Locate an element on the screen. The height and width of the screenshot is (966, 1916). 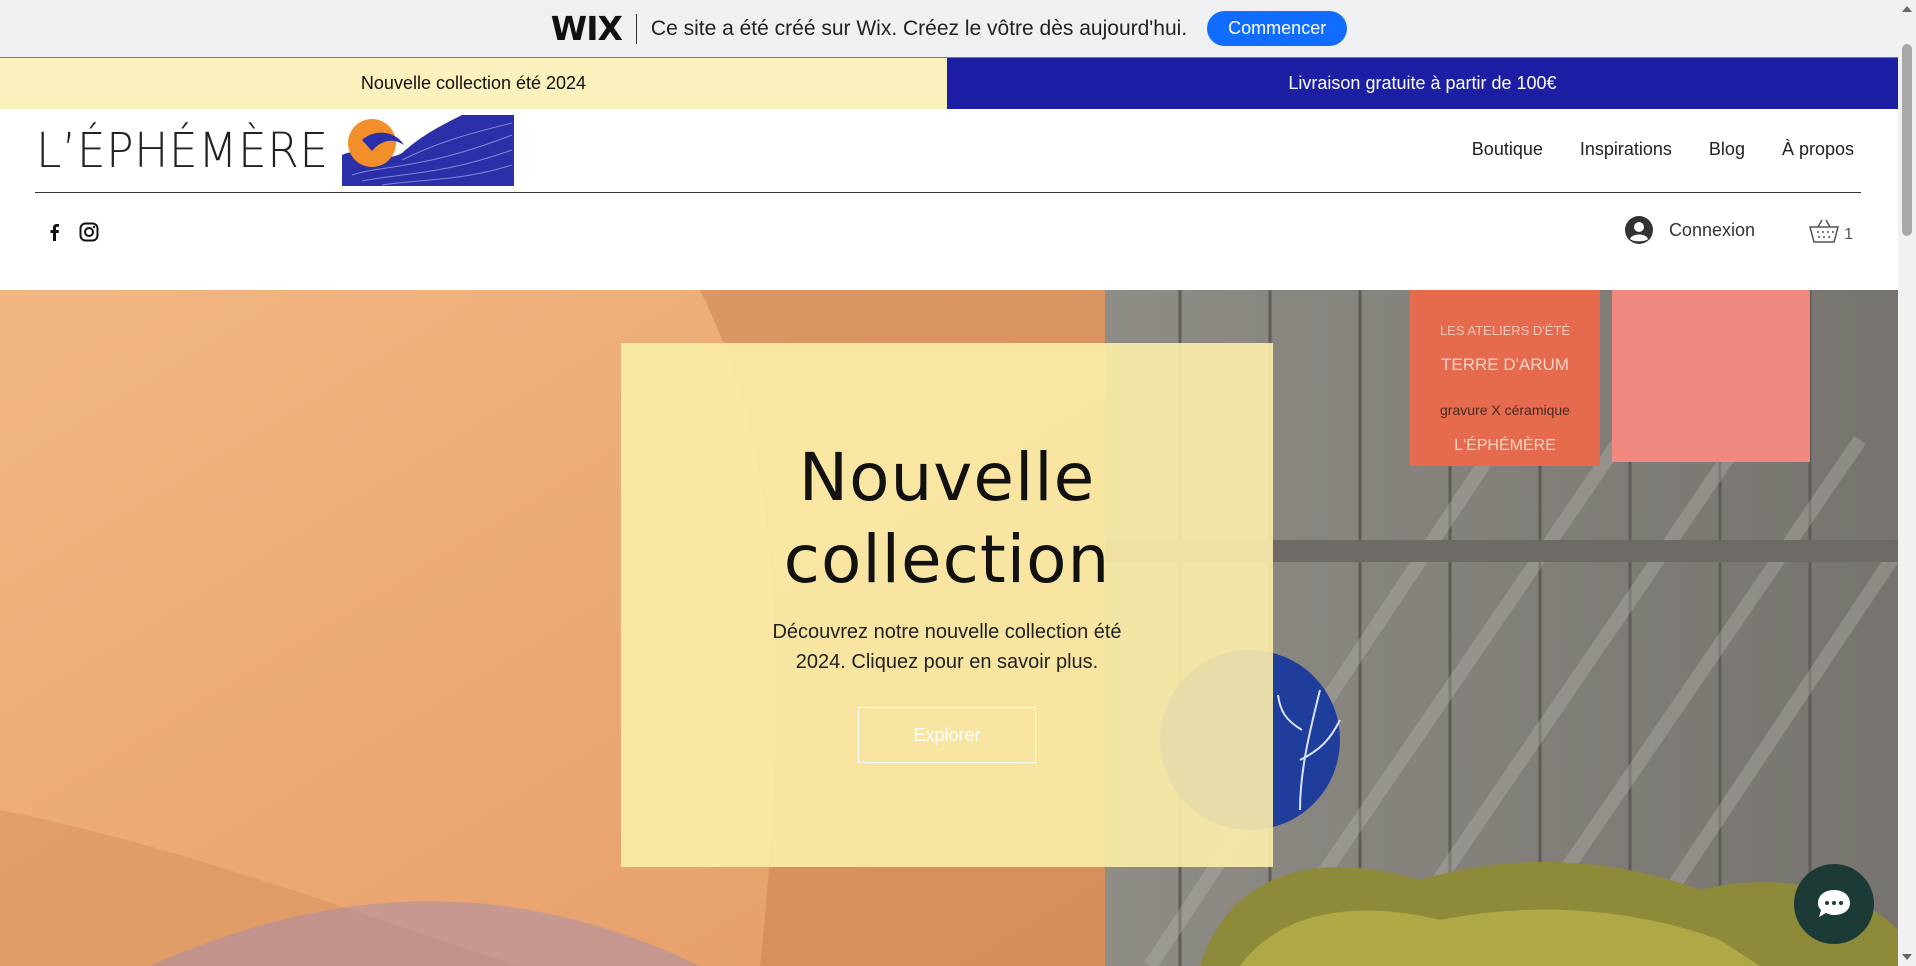
promo-free-shipping: Livraison gratuite à partir de 100€ is located at coordinates (1422, 83).